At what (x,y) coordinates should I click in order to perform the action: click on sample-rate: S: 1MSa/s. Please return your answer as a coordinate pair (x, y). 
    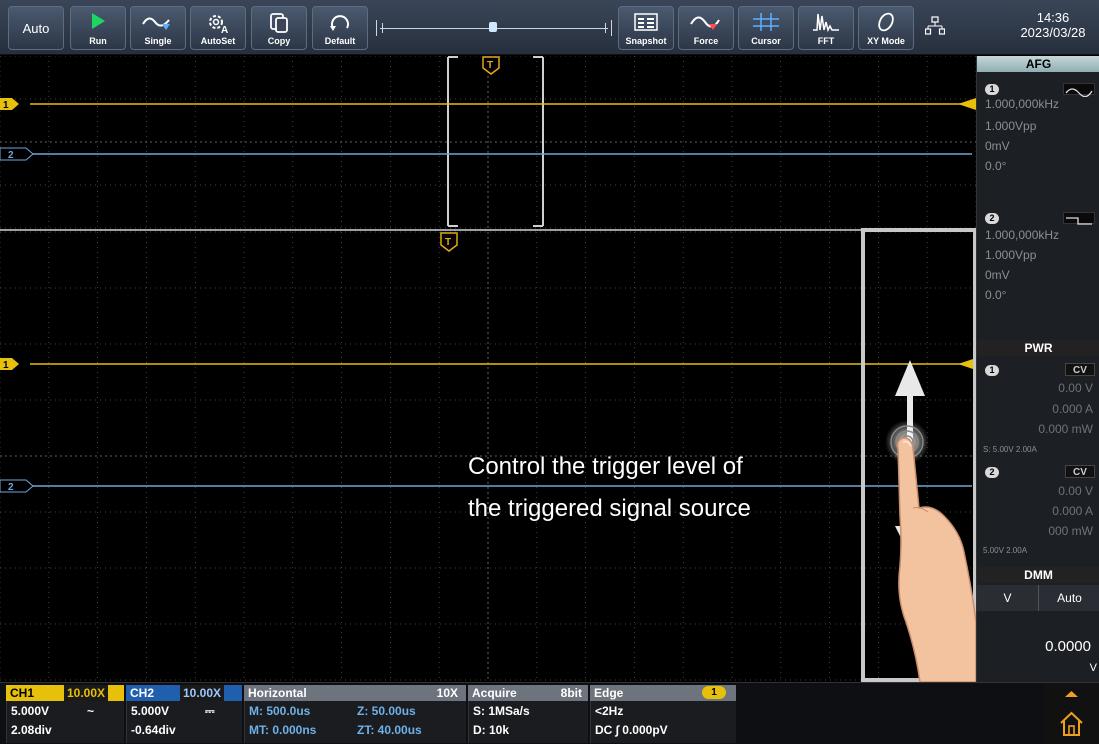
    Looking at the image, I should click on (501, 711).